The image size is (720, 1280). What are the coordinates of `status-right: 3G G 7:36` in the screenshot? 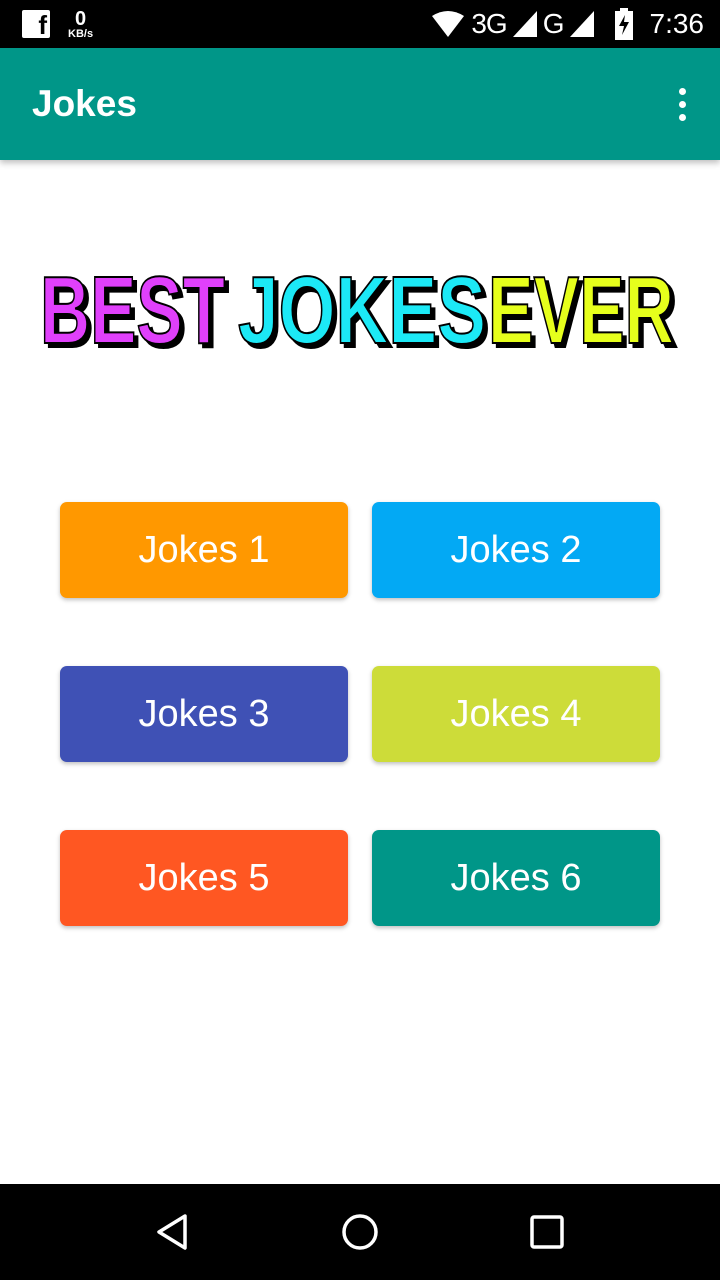 It's located at (567, 24).